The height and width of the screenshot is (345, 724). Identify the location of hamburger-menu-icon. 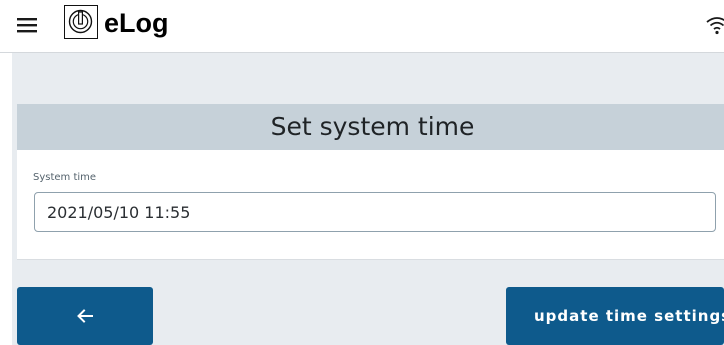
(27, 25).